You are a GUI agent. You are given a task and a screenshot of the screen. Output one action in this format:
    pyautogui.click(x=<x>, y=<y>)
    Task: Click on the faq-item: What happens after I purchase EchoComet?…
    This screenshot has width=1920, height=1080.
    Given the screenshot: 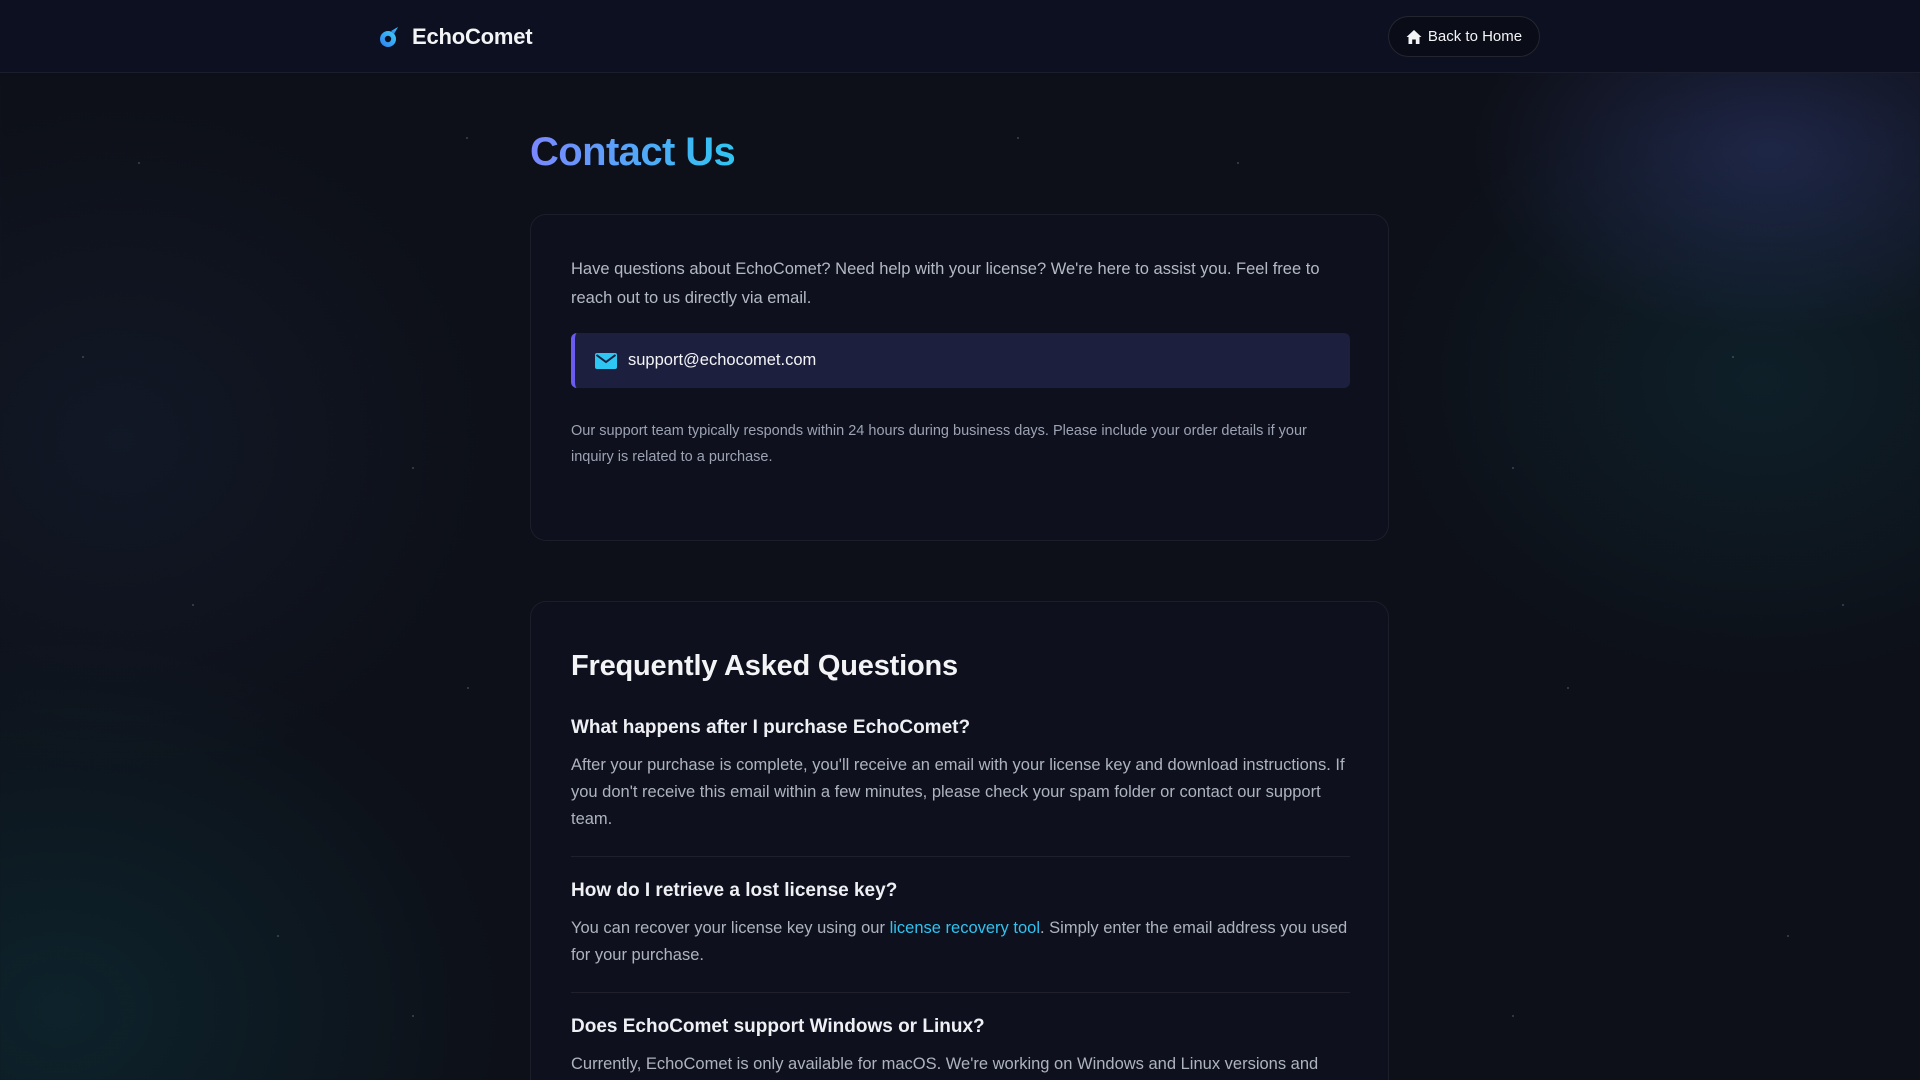 What is the action you would take?
    pyautogui.click(x=960, y=773)
    